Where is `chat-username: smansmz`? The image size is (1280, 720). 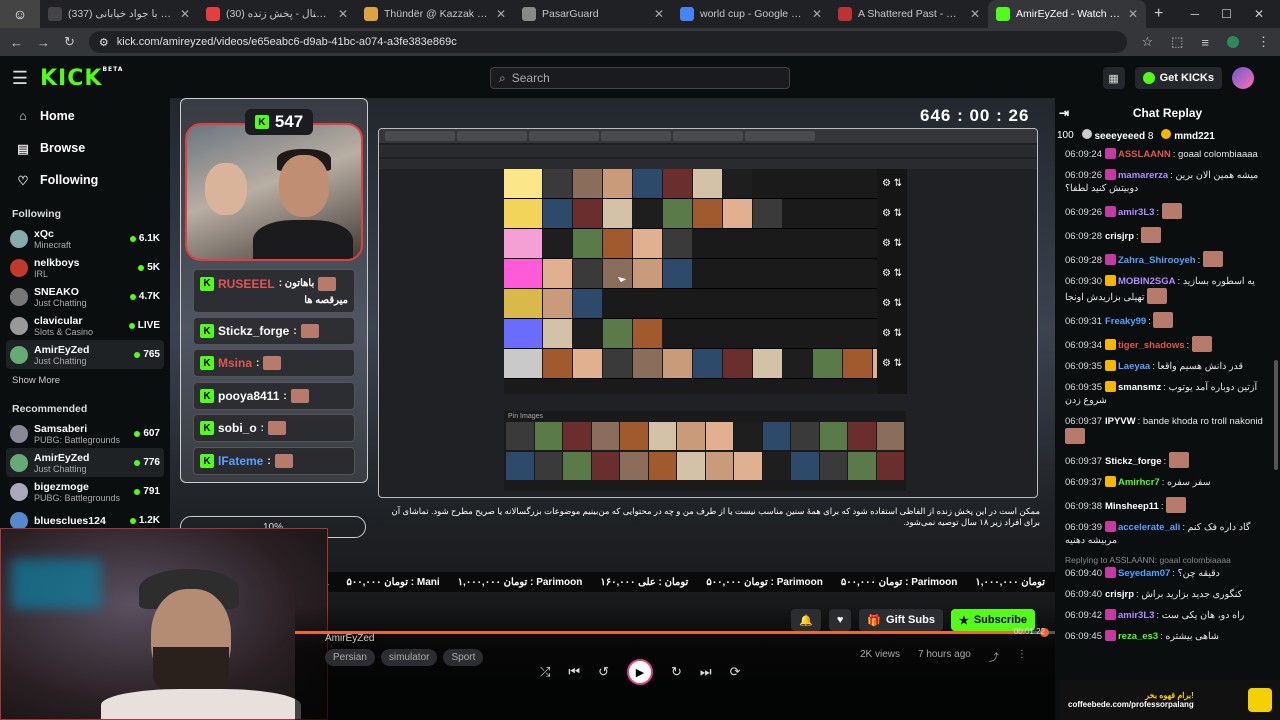
chat-username: smansmz is located at coordinates (1139, 387).